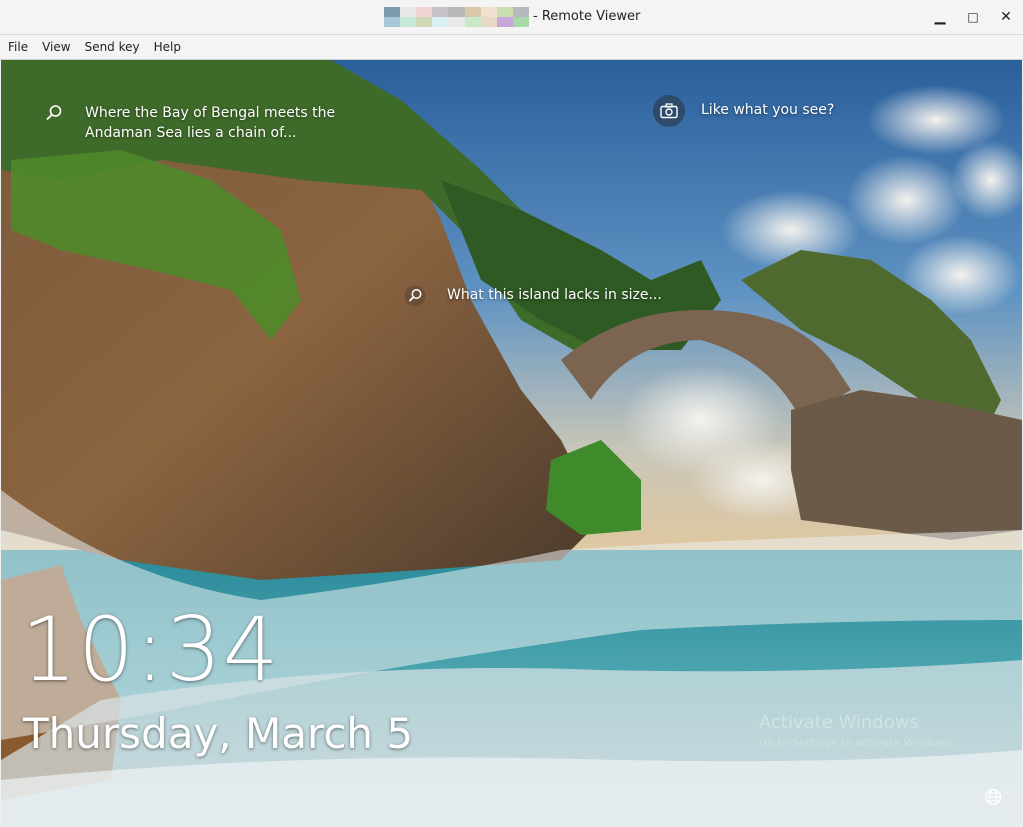 This screenshot has width=1023, height=827. I want to click on window-title: - Remote Viewer, so click(587, 16).